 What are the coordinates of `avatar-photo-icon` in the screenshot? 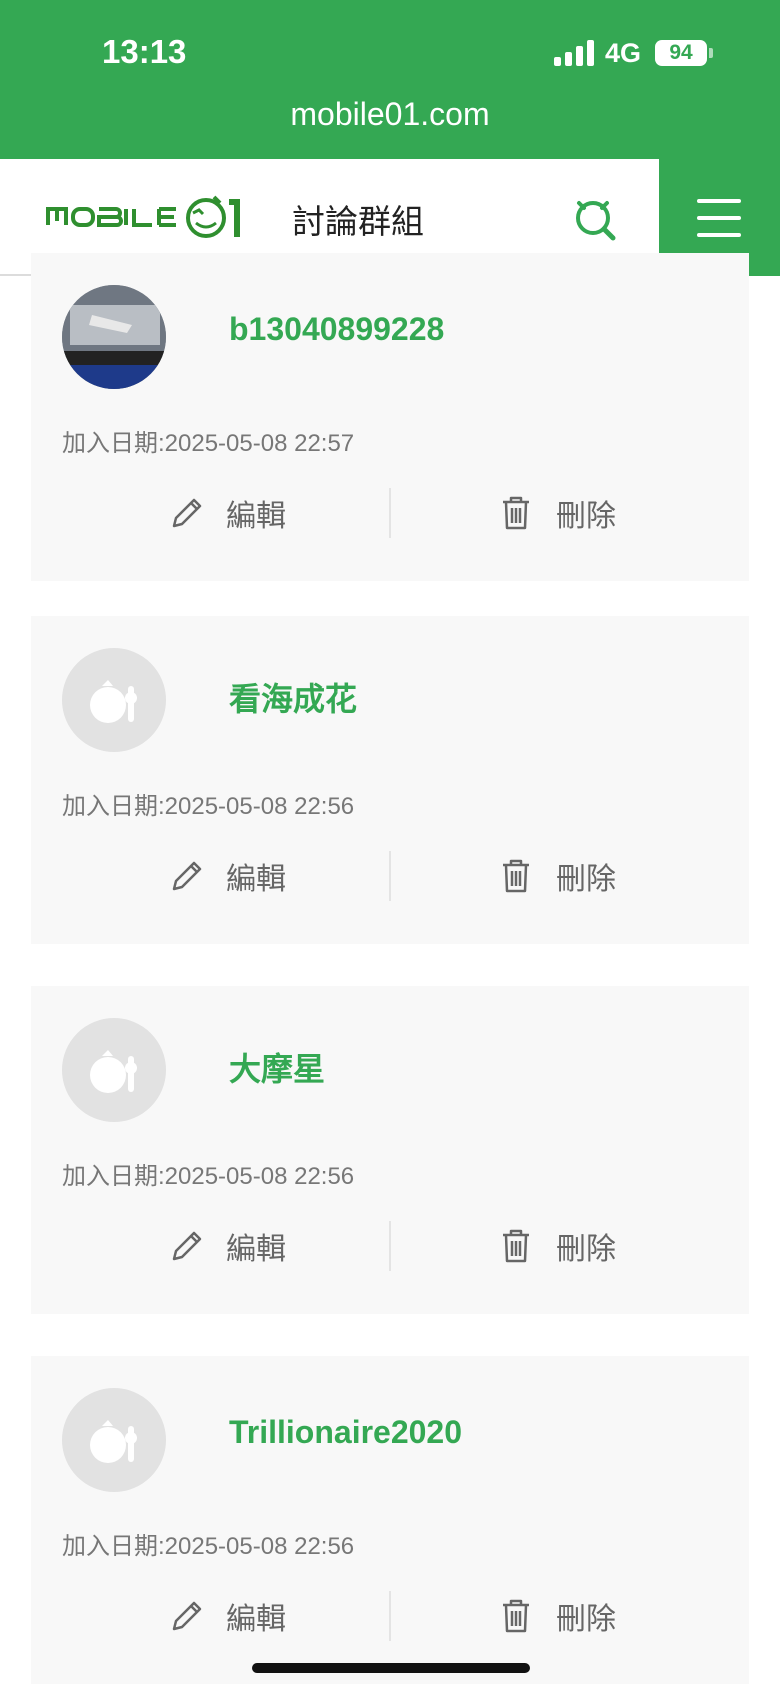 It's located at (114, 337).